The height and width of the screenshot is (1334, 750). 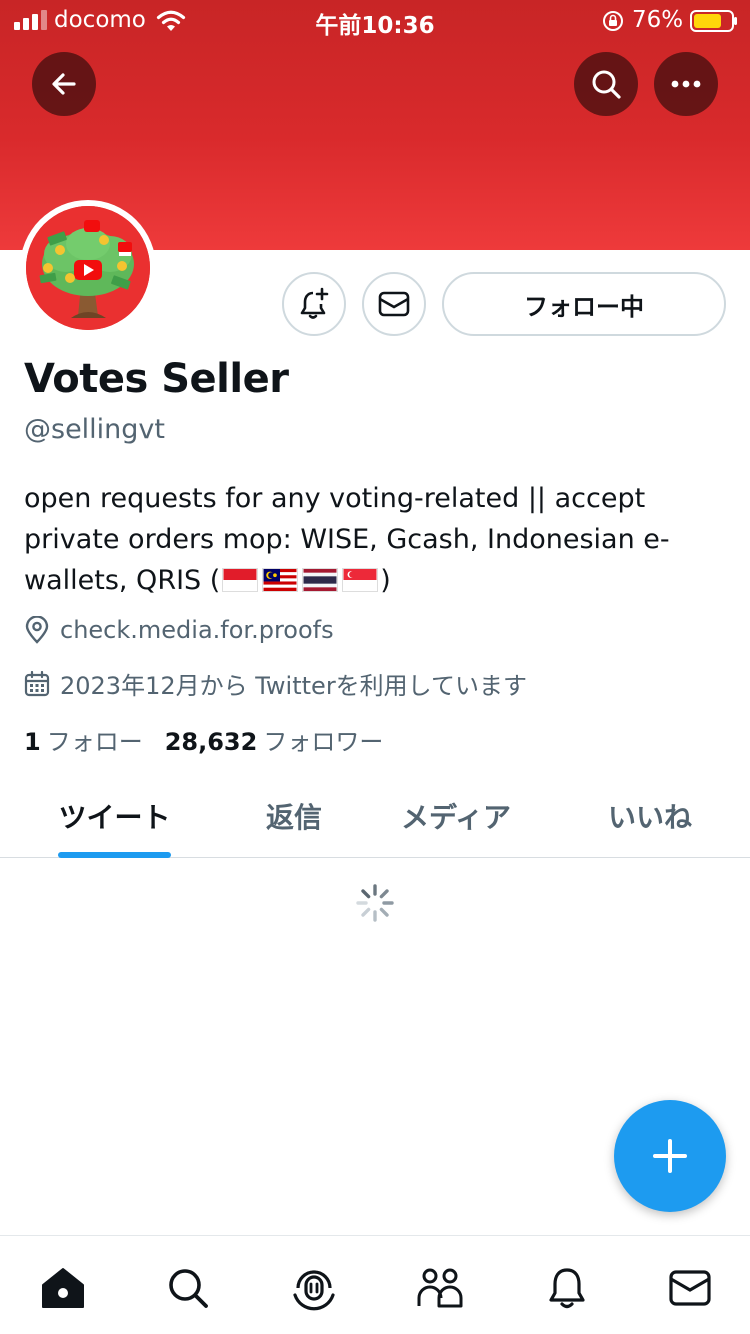 I want to click on money-tree-avatar-image, so click(x=88, y=268).